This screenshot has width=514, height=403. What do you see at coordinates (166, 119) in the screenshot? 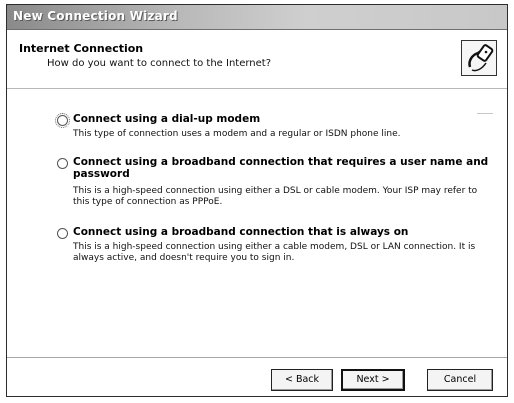
I see `dialup-label: Connect using a dial-up modem` at bounding box center [166, 119].